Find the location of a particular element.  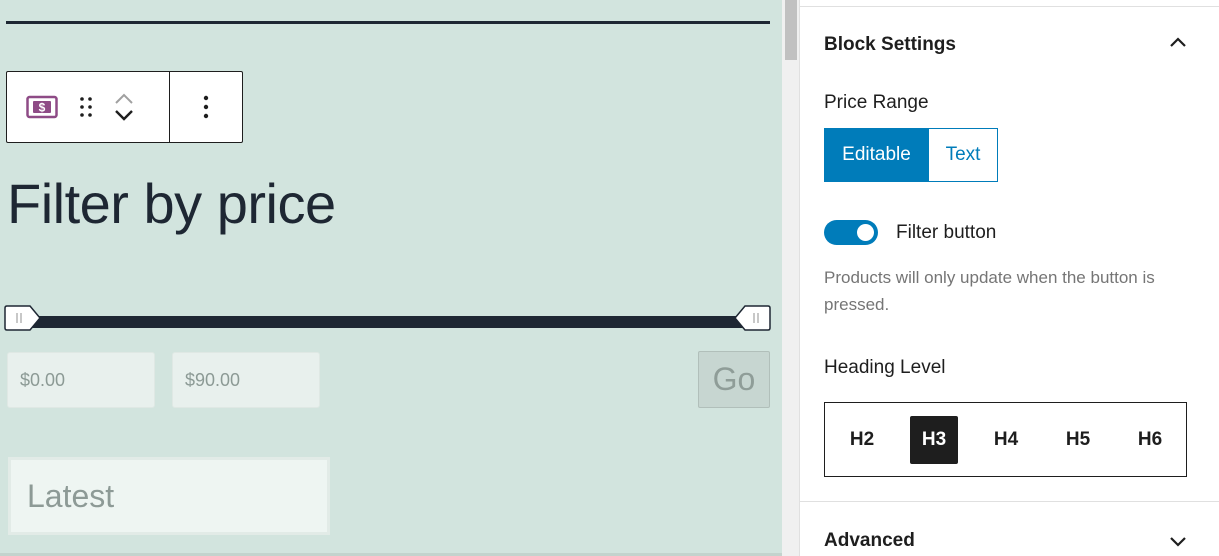

advanced-panel-title: Advanced is located at coordinates (869, 541).